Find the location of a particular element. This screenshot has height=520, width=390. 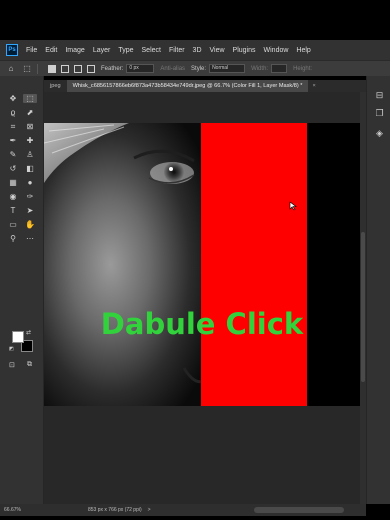

move-tool-icon: ✥ is located at coordinates (13, 98).